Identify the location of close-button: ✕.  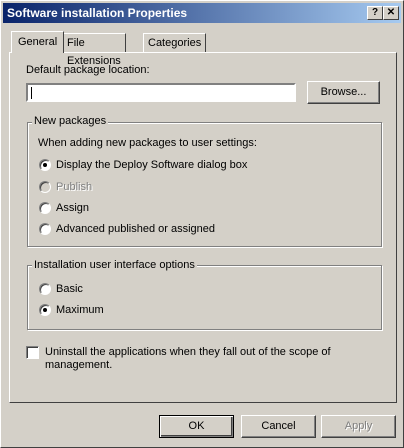
(391, 13).